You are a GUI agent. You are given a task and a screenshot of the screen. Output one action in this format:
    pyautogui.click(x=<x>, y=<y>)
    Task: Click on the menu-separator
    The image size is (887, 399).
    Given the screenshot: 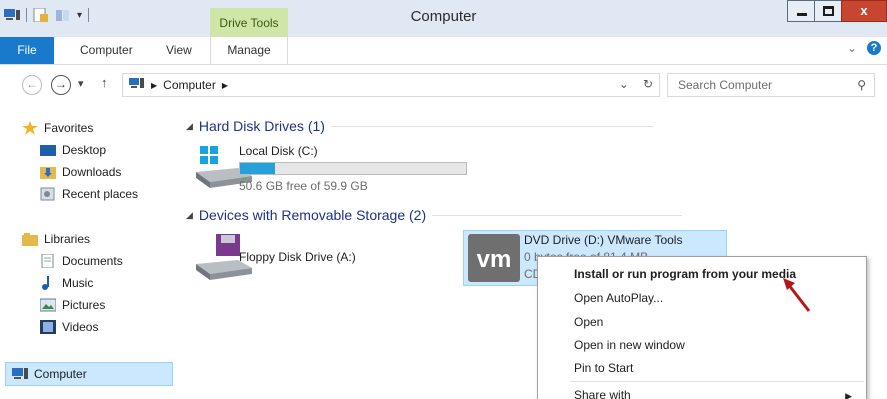 What is the action you would take?
    pyautogui.click(x=717, y=381)
    